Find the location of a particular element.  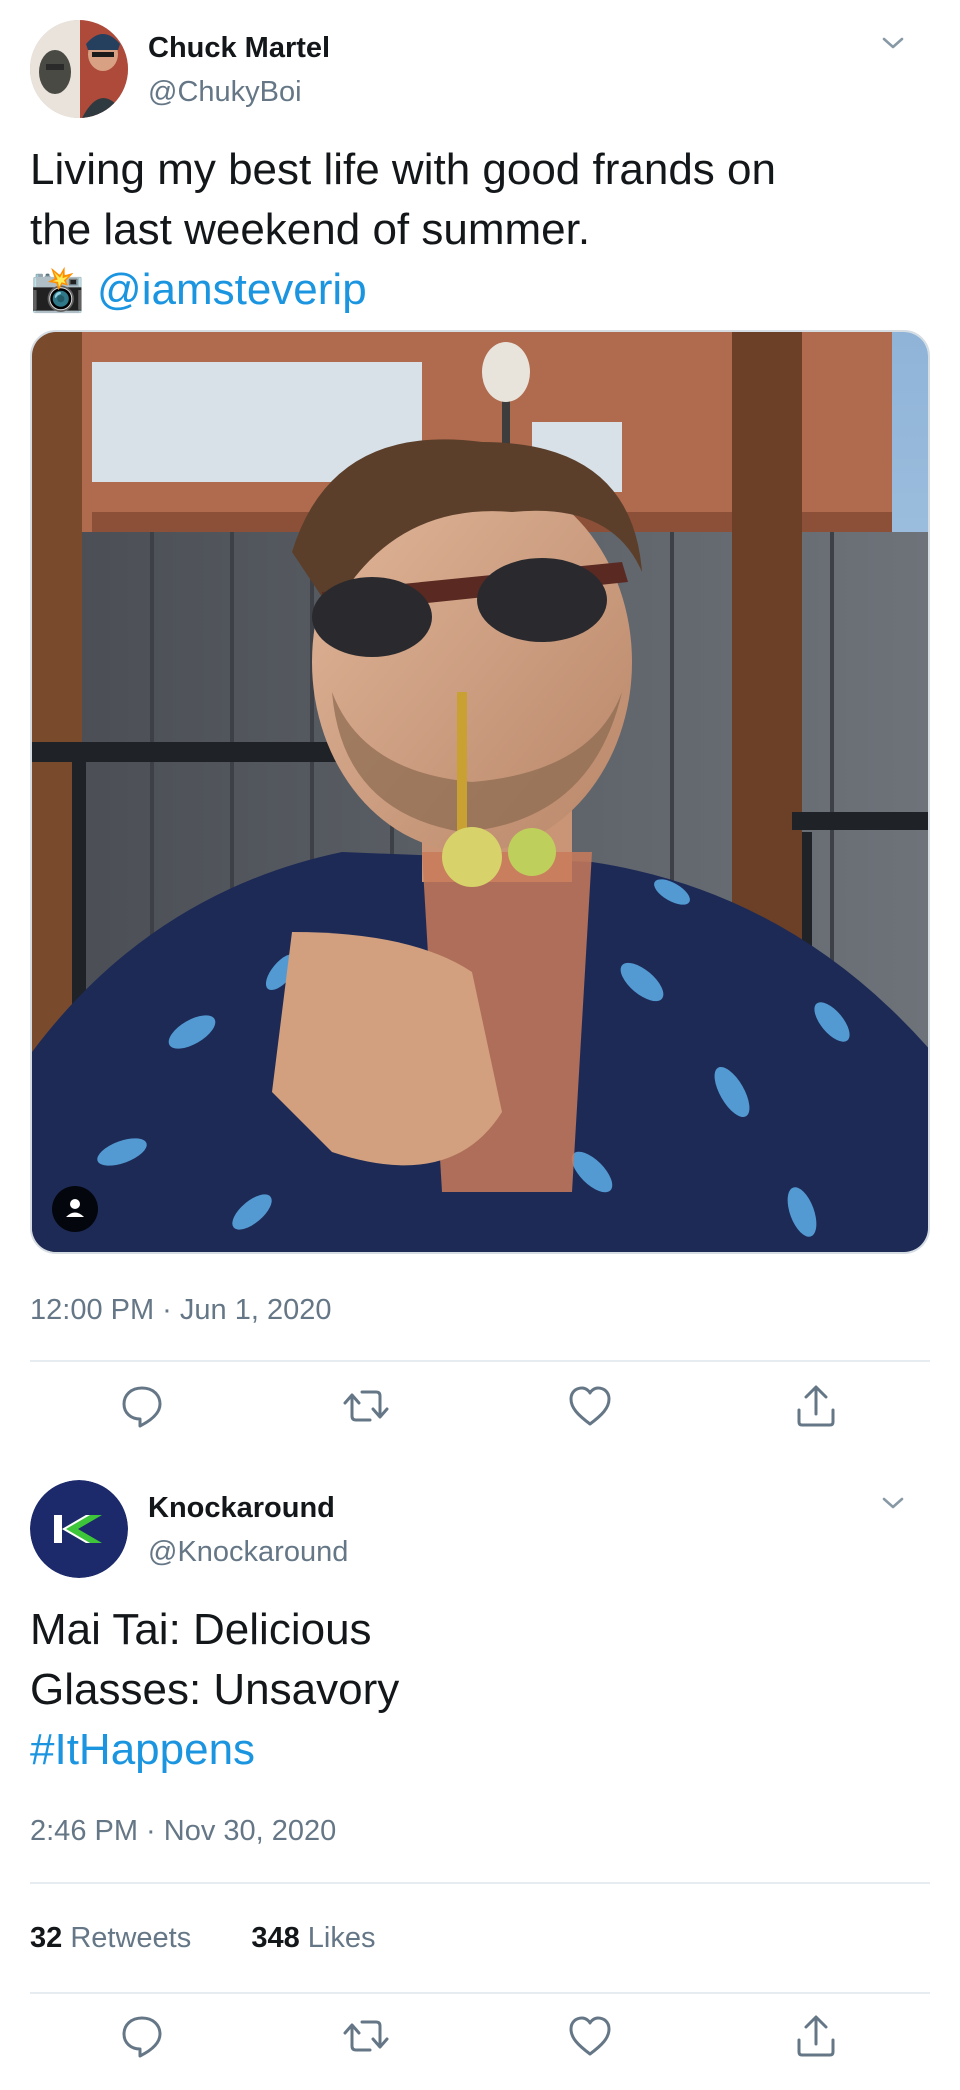

tweet-text-line: Mai Tai: Delicious is located at coordinates (201, 1629).